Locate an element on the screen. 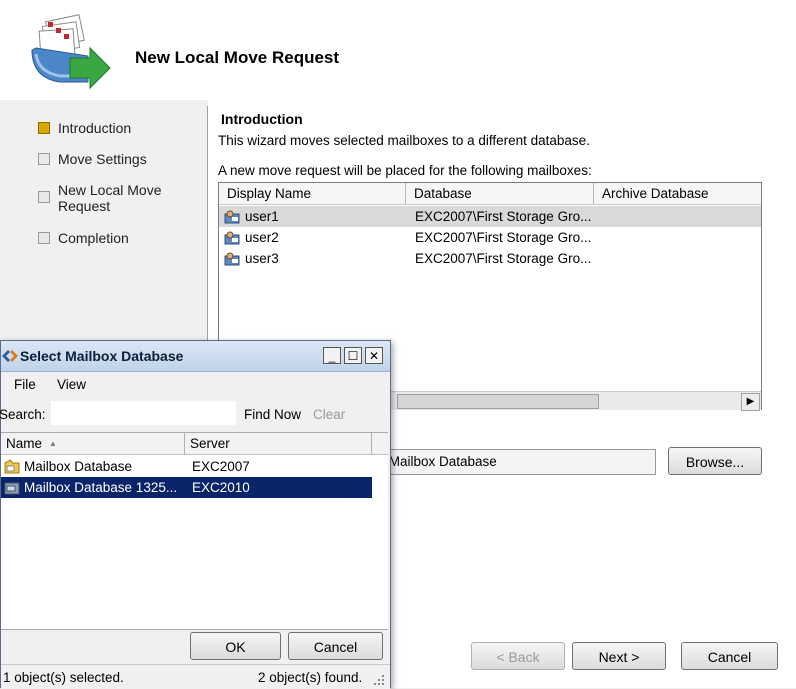  dialog-title-bar: Select Mailbox Database _ ☐ ✕ is located at coordinates (195, 356).